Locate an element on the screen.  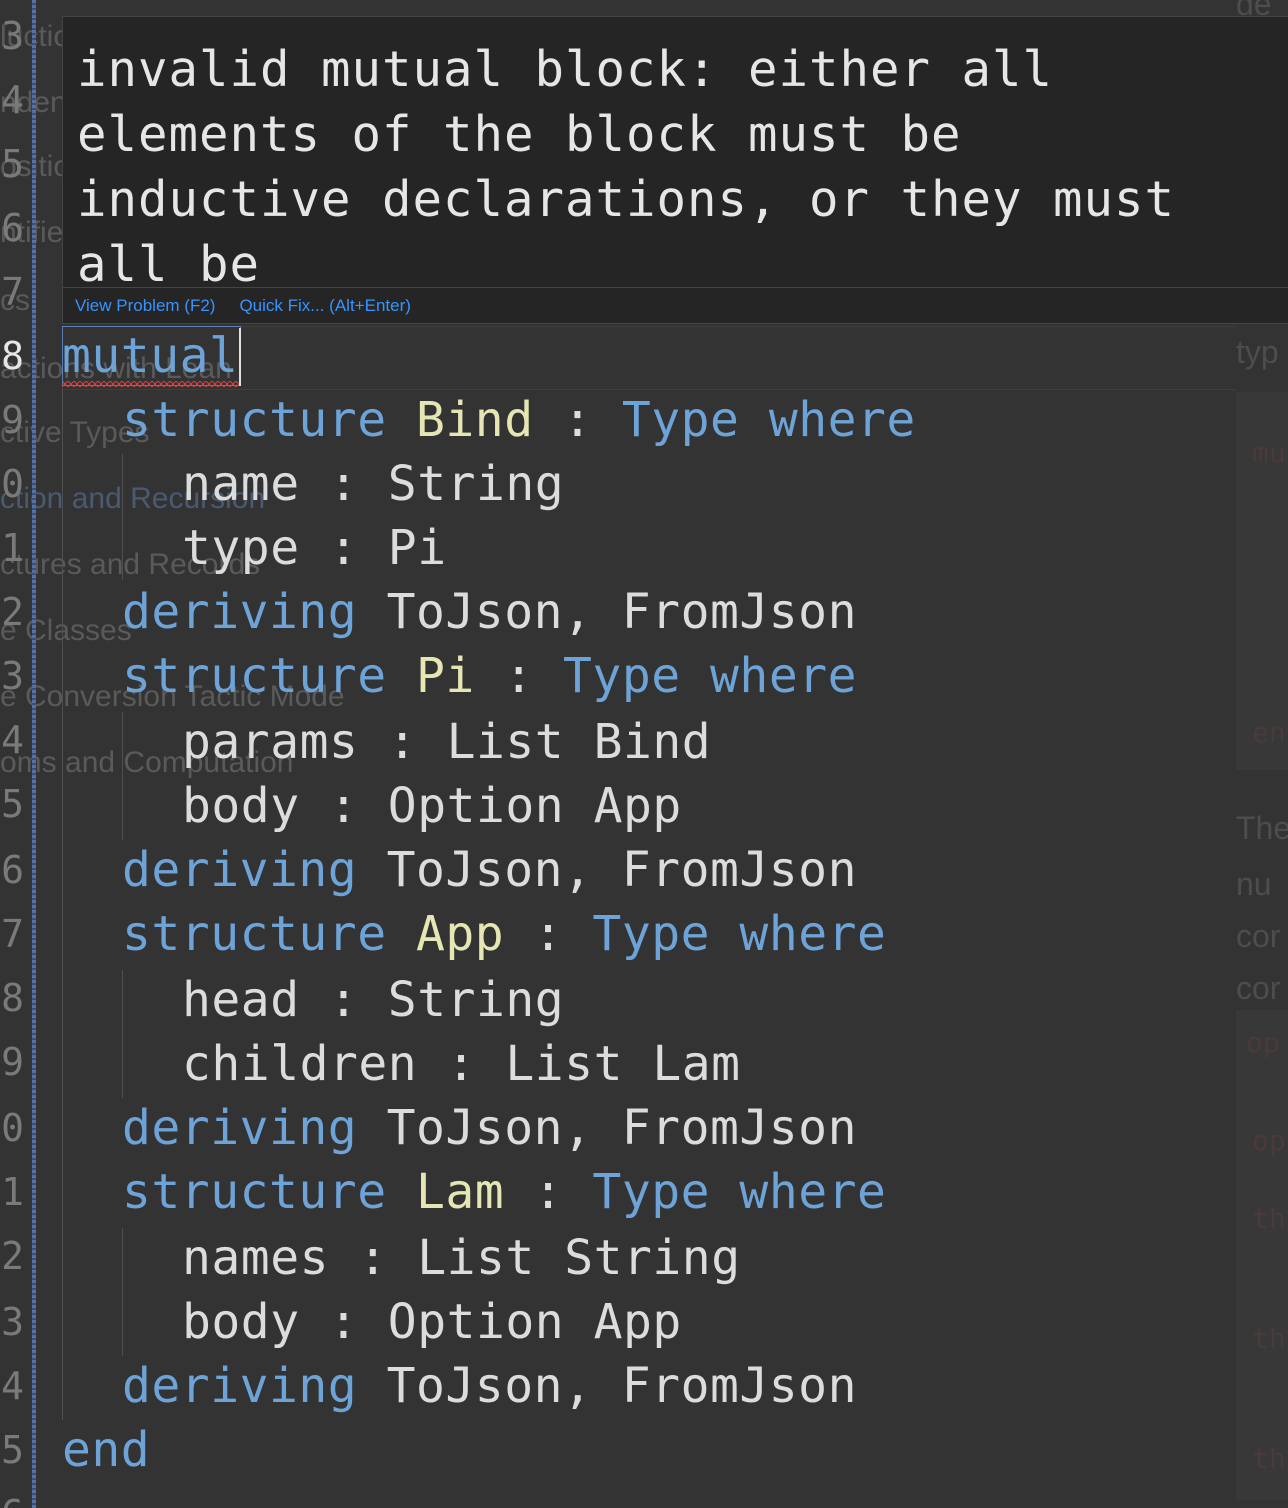
field-name: head is located at coordinates (241, 1000).